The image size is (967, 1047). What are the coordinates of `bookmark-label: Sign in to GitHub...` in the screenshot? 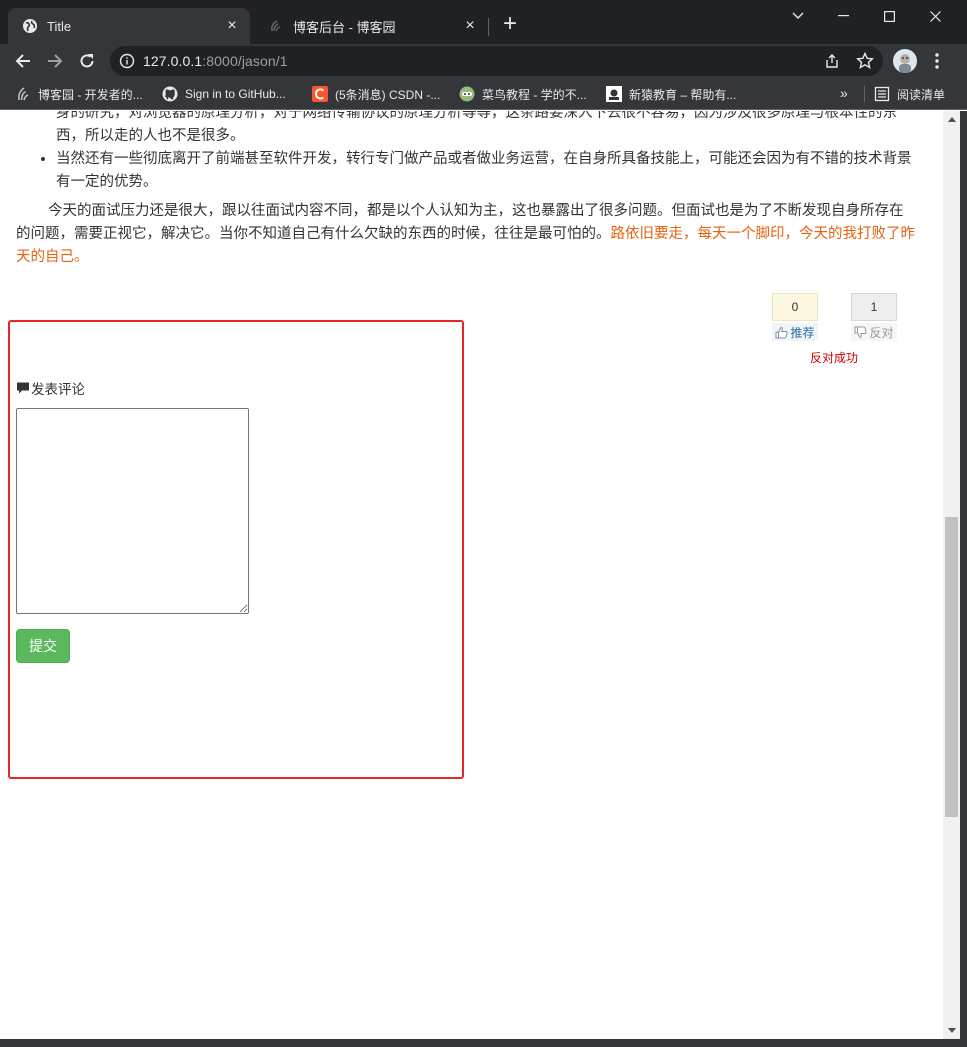 It's located at (235, 94).